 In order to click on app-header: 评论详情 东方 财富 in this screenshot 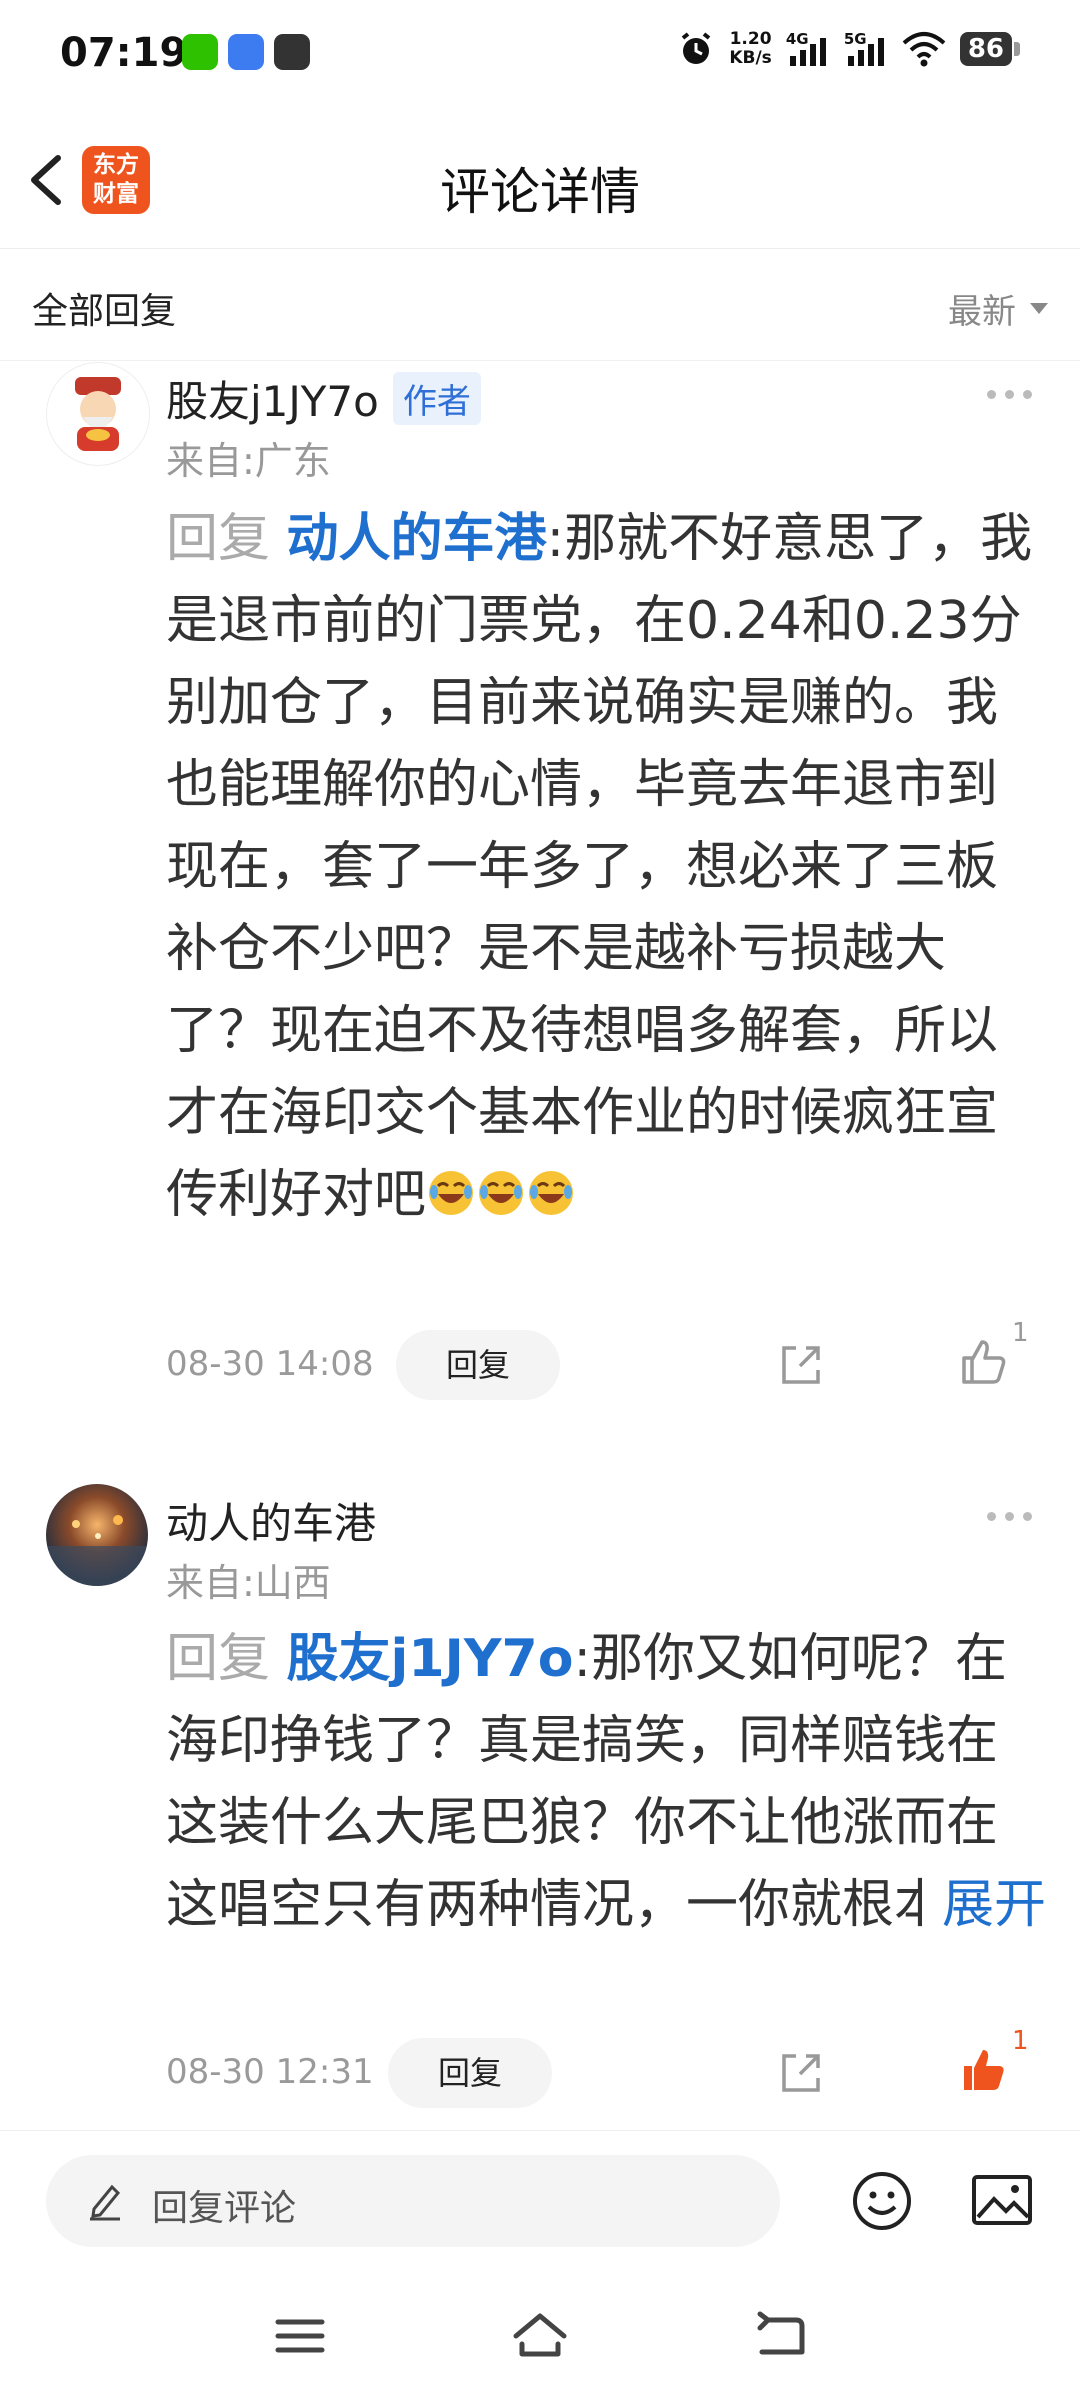, I will do `click(540, 179)`.